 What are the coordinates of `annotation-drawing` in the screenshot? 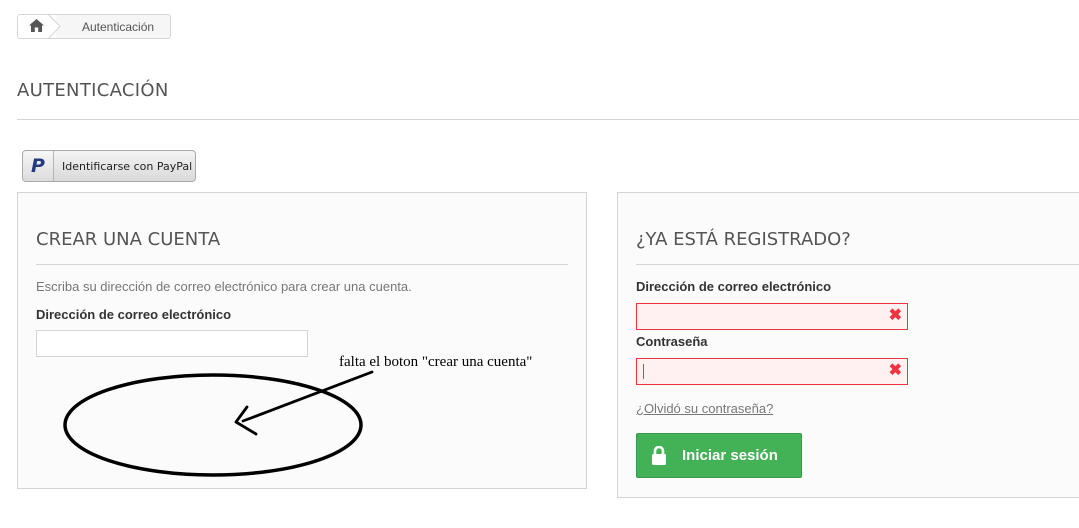 It's located at (218, 423).